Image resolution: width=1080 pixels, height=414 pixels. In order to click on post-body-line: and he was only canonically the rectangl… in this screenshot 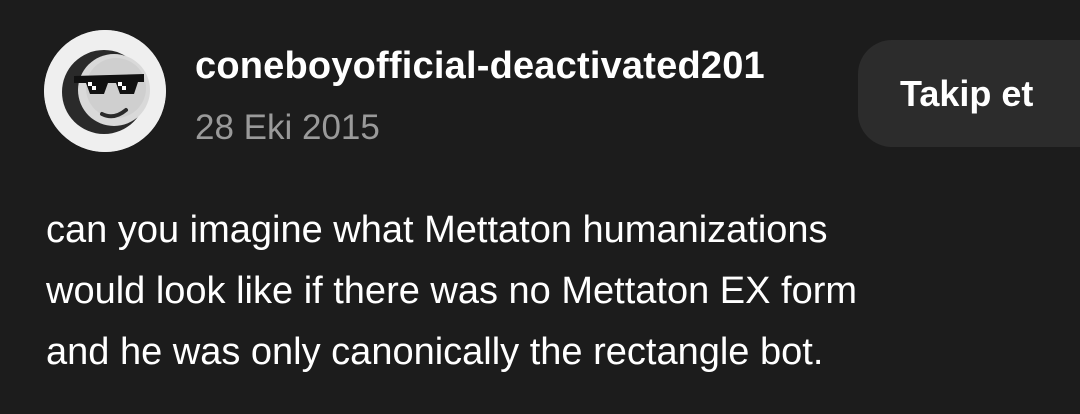, I will do `click(435, 352)`.